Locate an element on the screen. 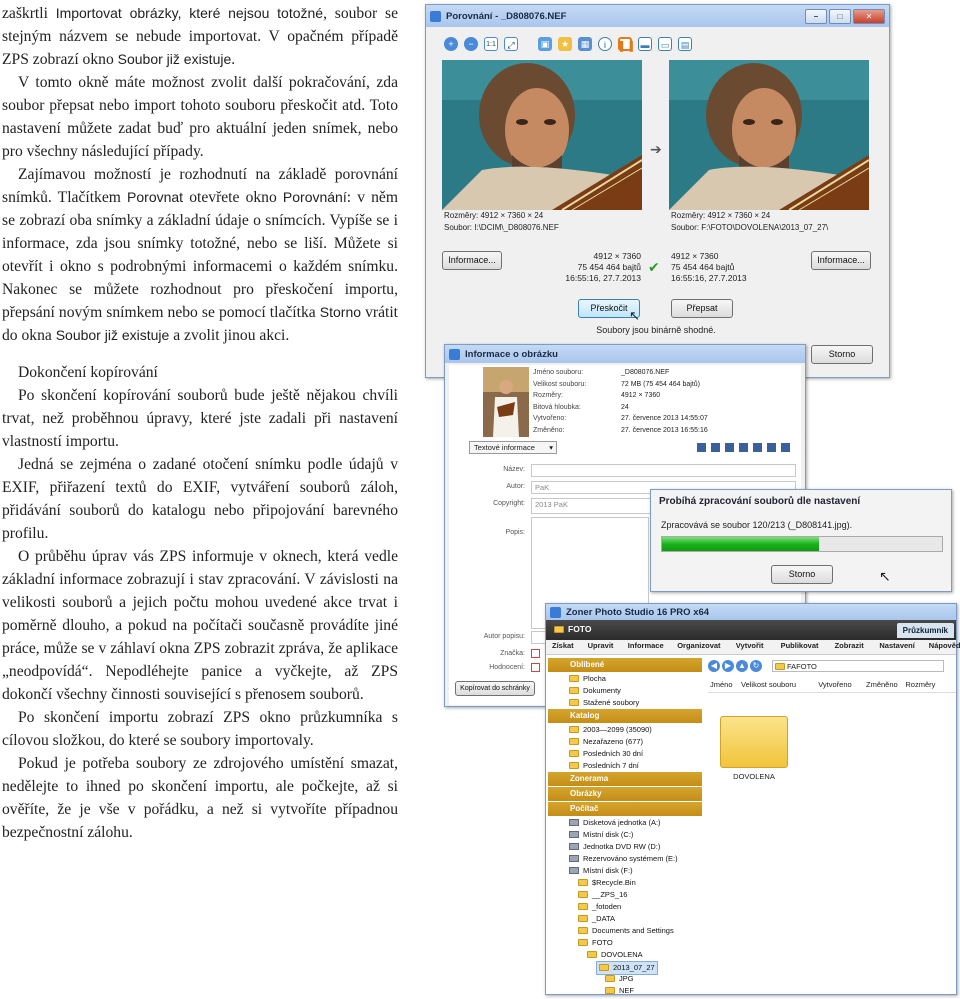 This screenshot has height=999, width=960. refresh-icon: ↻ is located at coordinates (756, 666).